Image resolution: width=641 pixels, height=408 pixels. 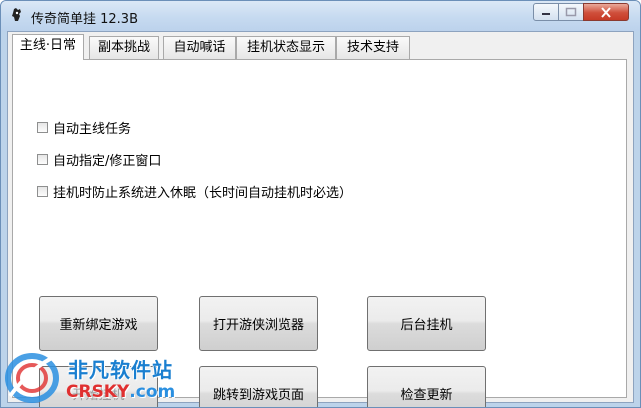 I want to click on watermark-tld: .com, so click(x=152, y=392).